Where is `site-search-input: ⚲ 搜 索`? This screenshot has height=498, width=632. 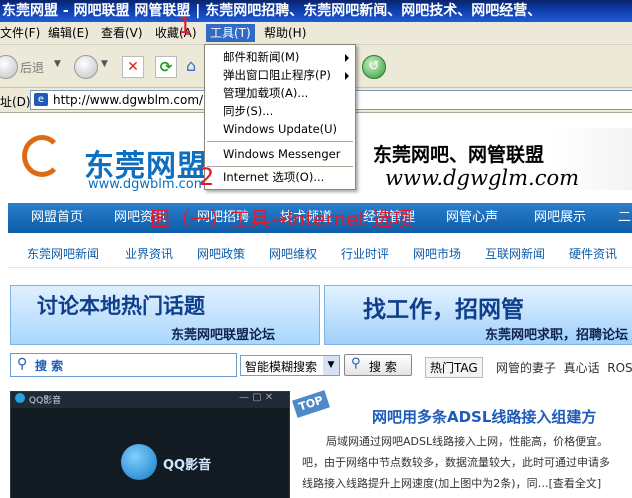
site-search-input: ⚲ 搜 索 is located at coordinates (123, 365).